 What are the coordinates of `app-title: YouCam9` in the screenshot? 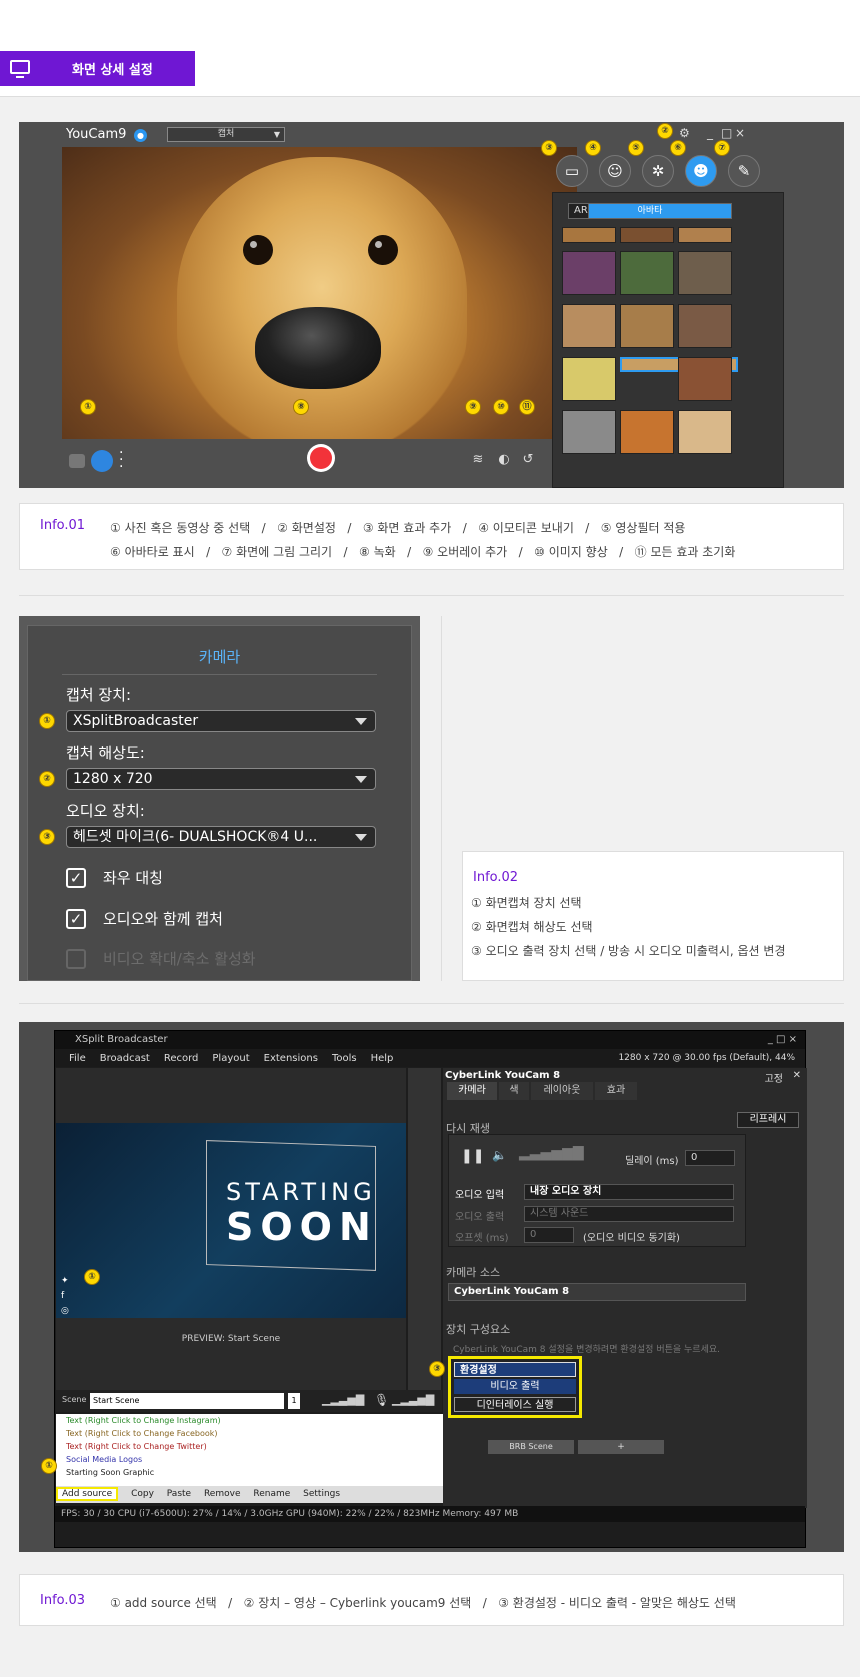 It's located at (96, 134).